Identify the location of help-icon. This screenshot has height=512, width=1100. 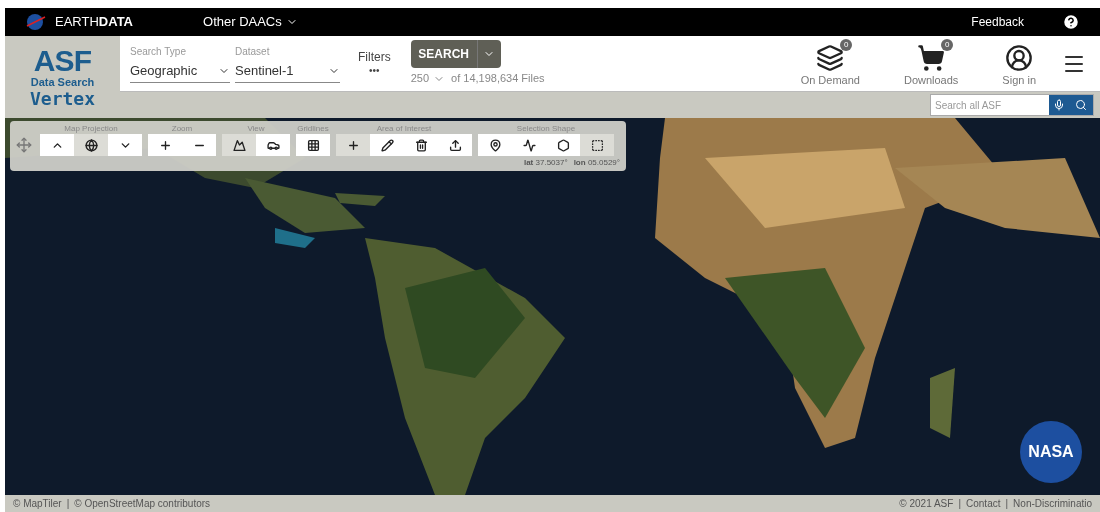
(1071, 22).